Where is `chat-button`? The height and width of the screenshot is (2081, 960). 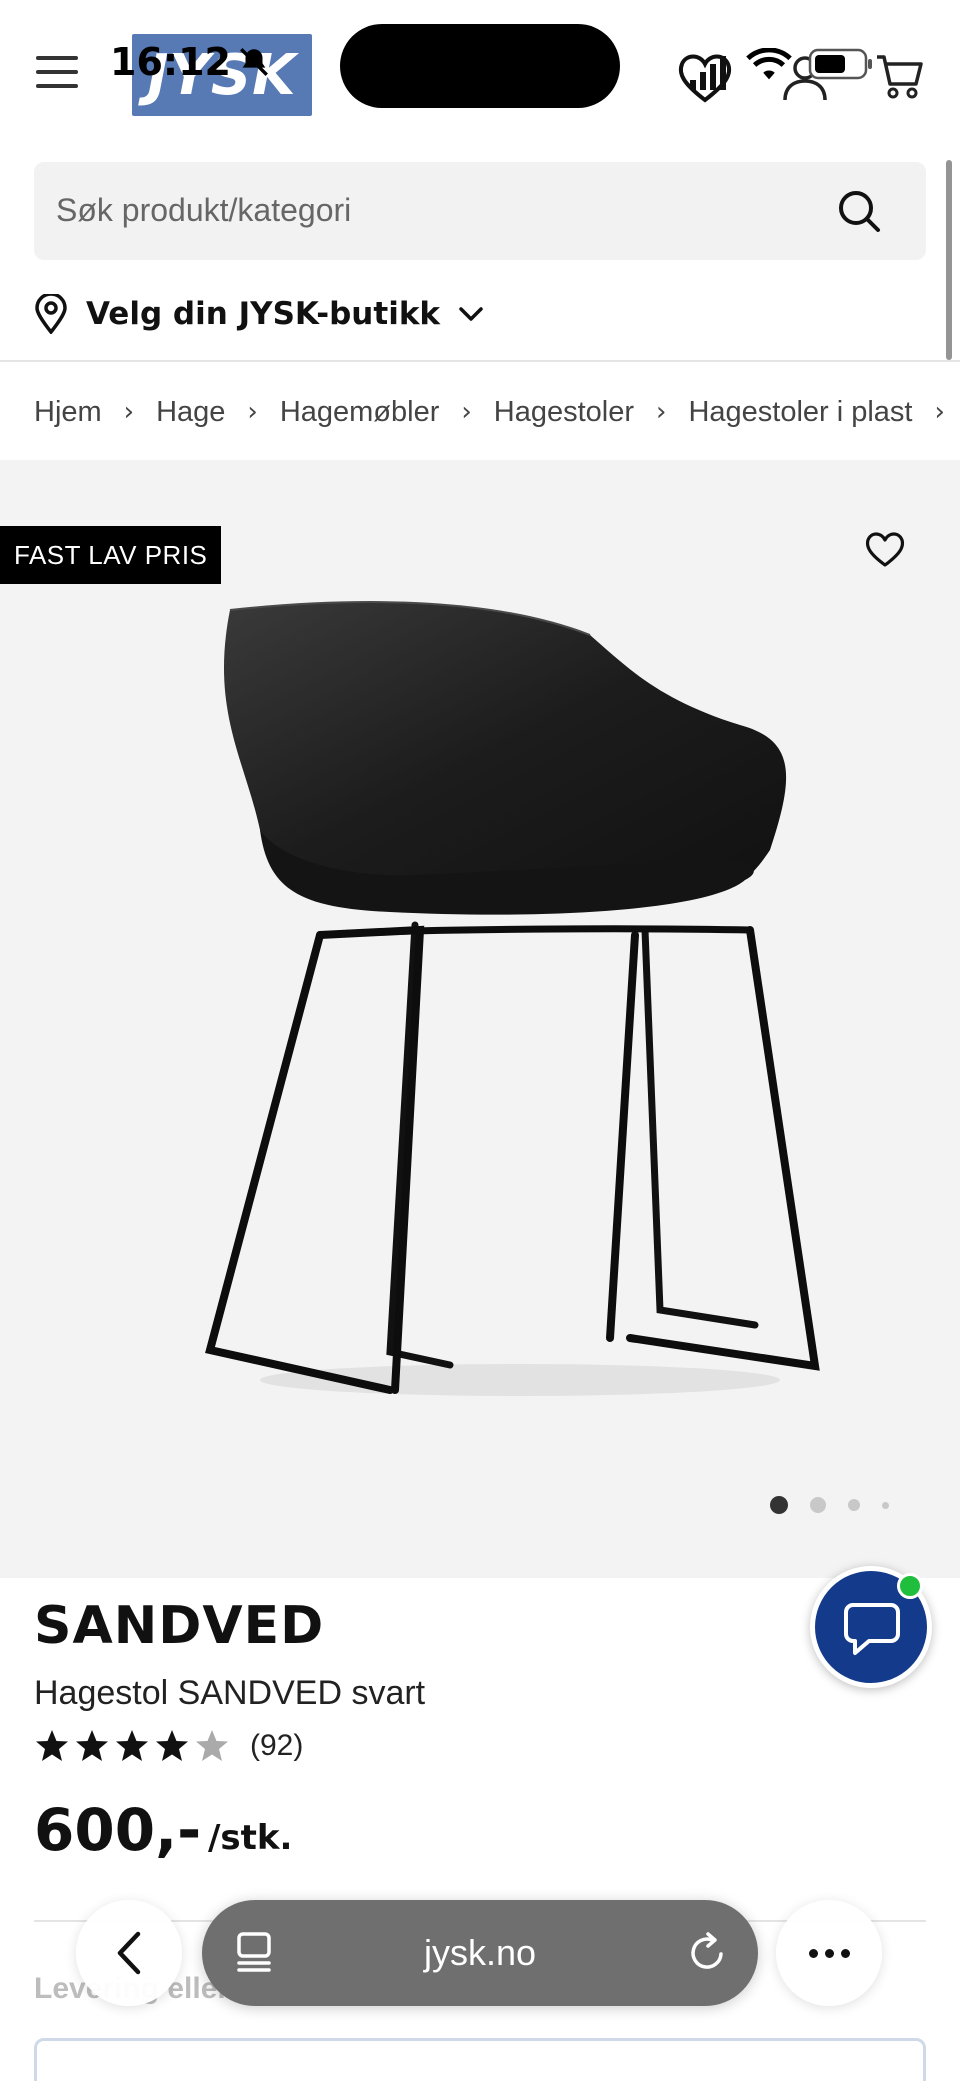 chat-button is located at coordinates (871, 1627).